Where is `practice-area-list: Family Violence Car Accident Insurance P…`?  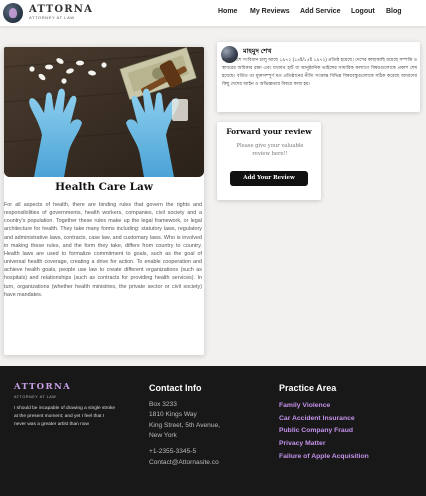
practice-area-list: Family Violence Car Accident Insurance P… is located at coordinates (324, 432).